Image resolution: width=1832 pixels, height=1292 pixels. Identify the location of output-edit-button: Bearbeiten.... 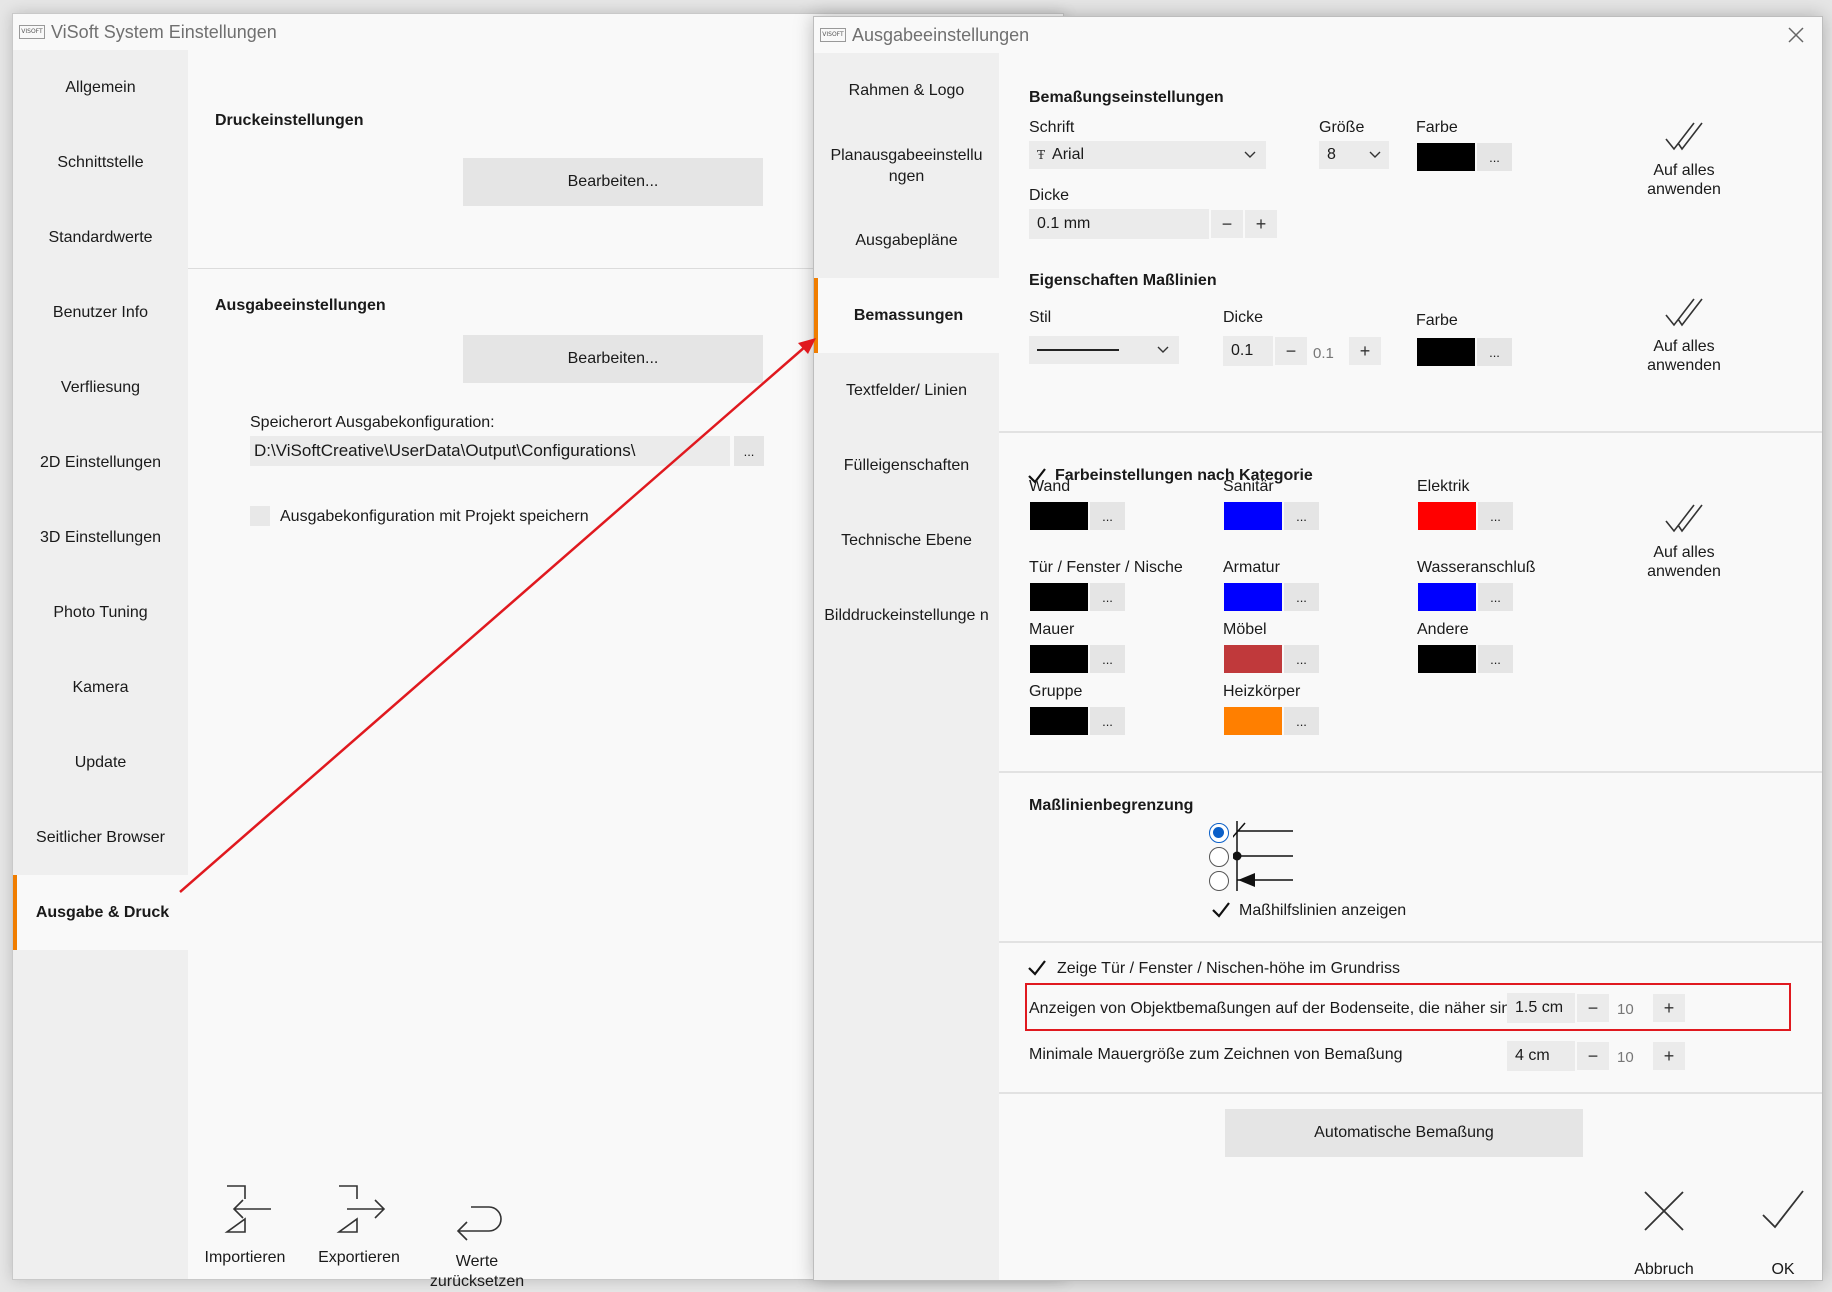
(613, 359).